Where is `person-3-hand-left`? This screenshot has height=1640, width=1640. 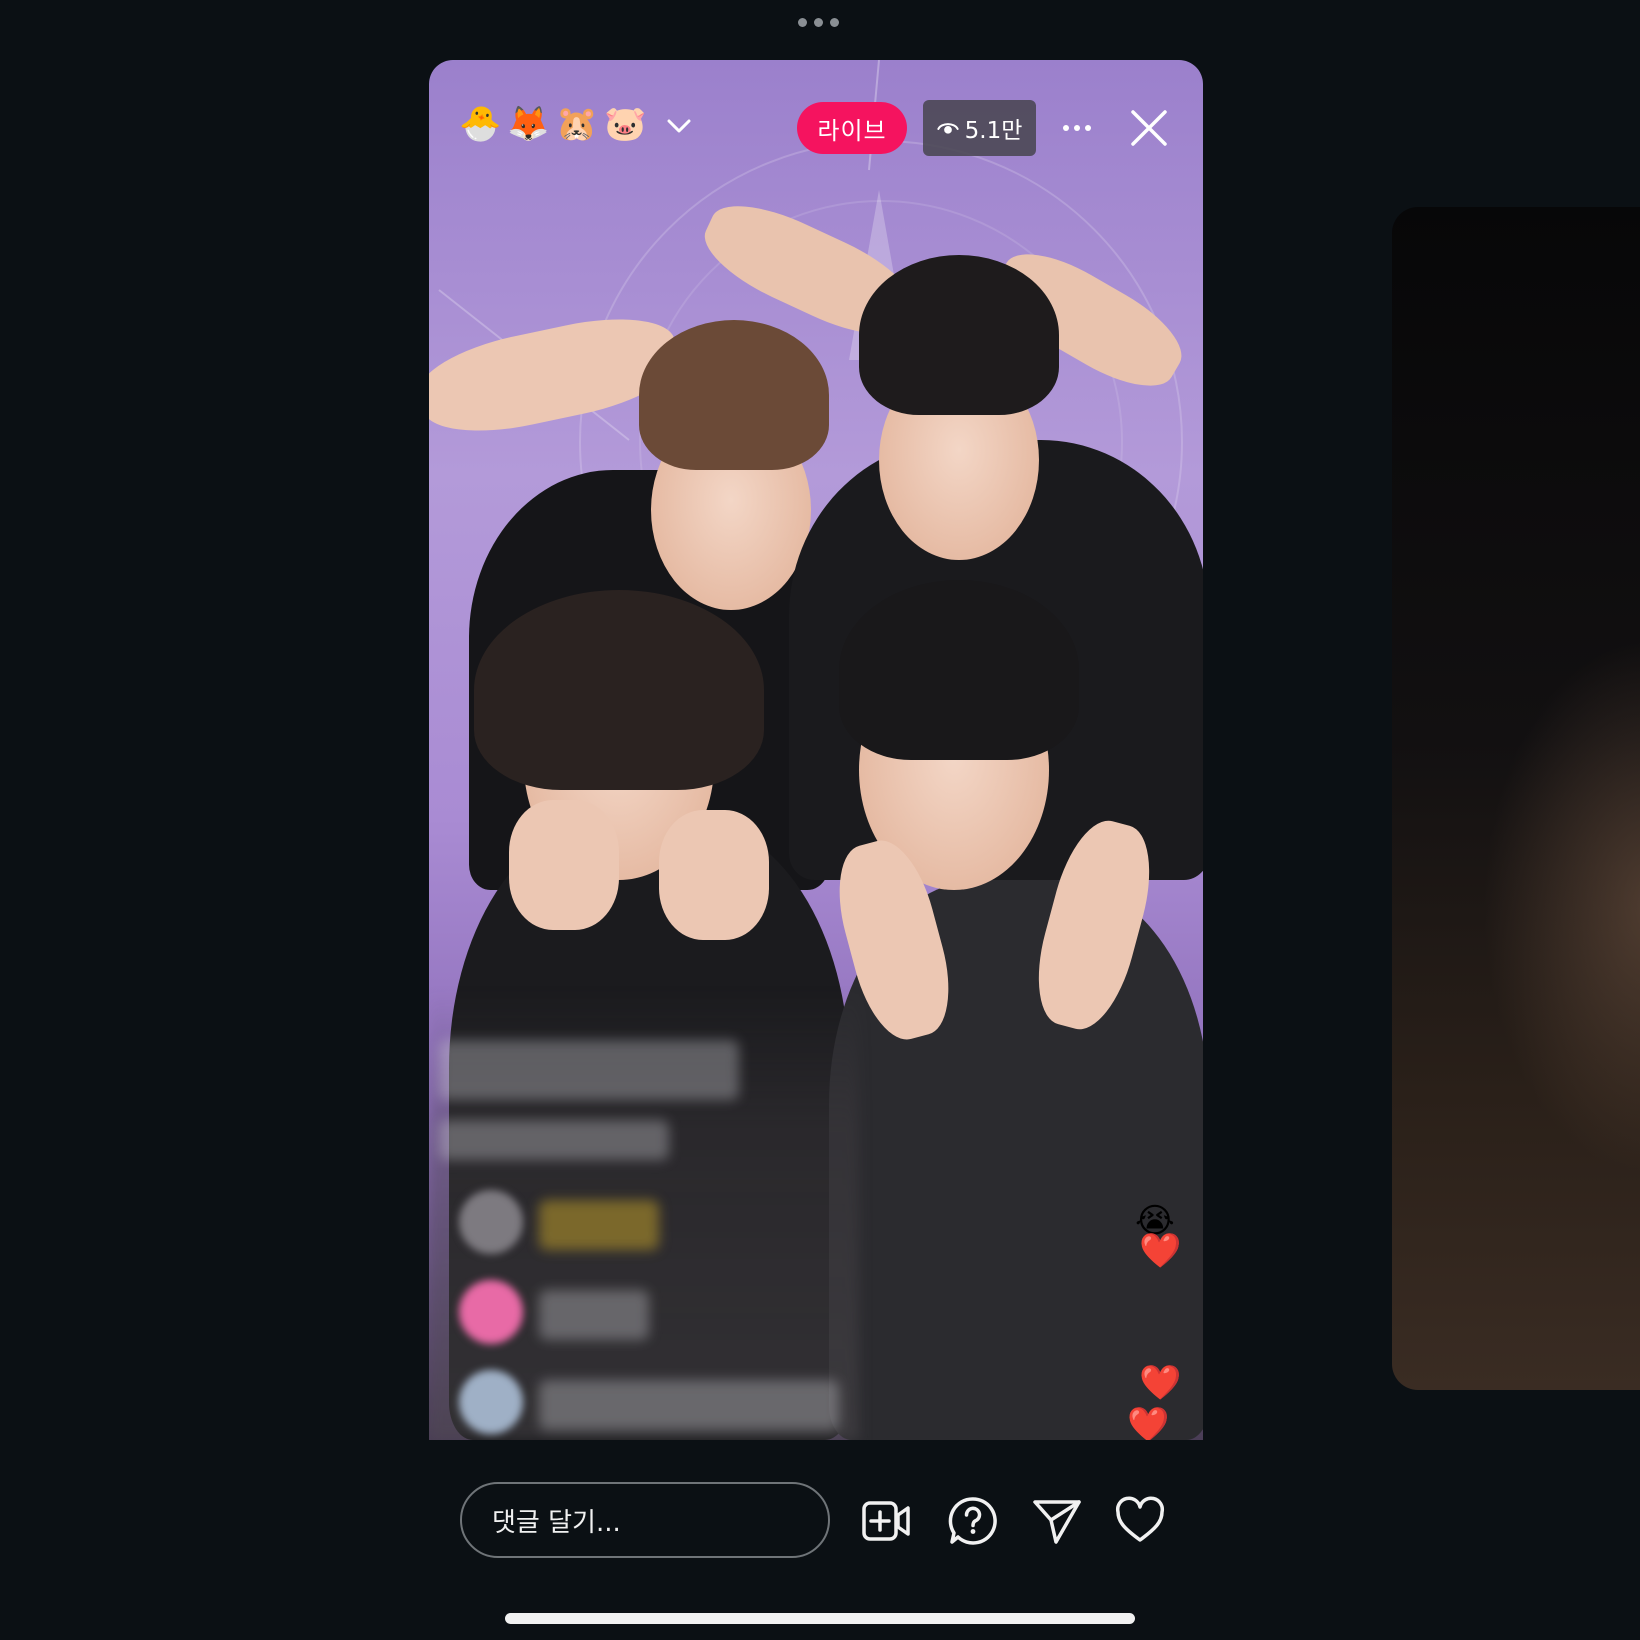 person-3-hand-left is located at coordinates (564, 865).